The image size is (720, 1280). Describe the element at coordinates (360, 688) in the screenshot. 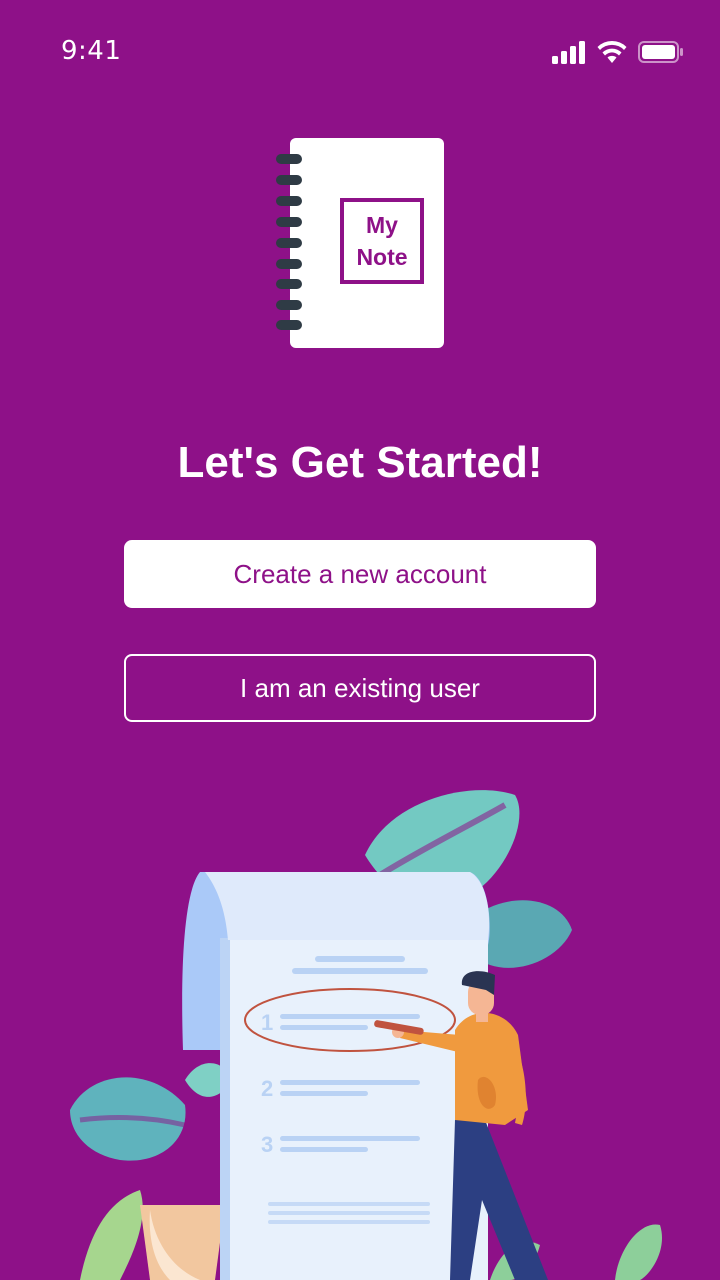

I see `existing-user-button: I am an existing user` at that location.